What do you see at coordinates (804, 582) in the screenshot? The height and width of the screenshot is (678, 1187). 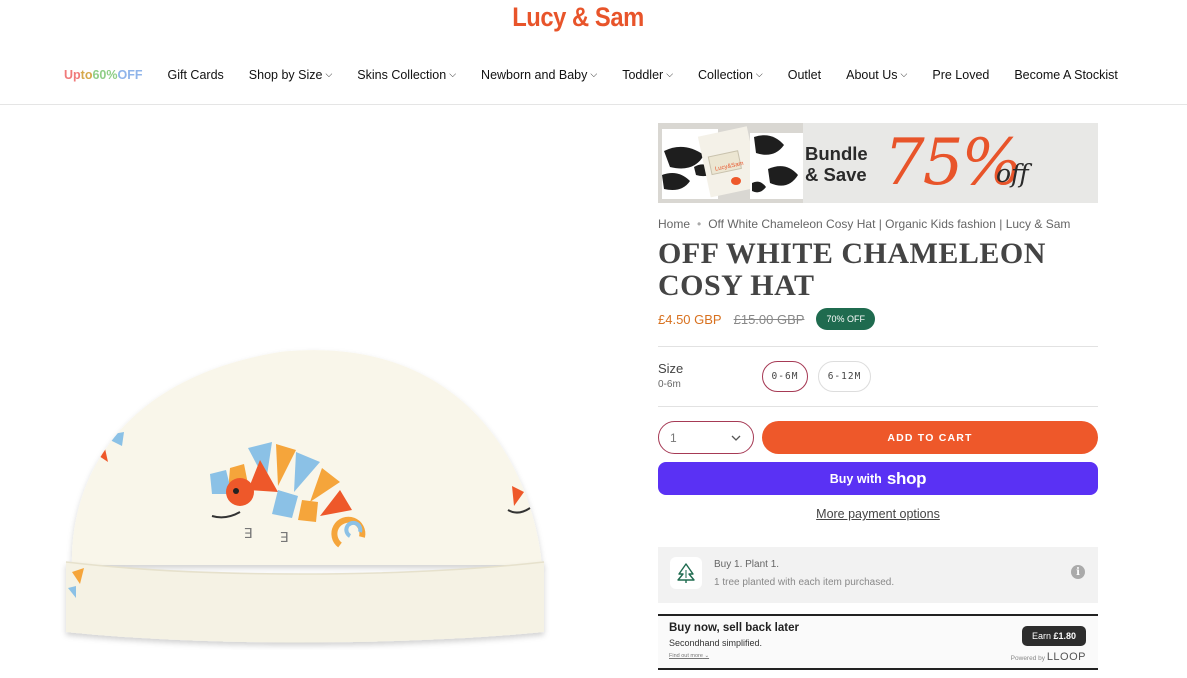 I see `plant-subtitle: 1 tree planted with each item purchased.` at bounding box center [804, 582].